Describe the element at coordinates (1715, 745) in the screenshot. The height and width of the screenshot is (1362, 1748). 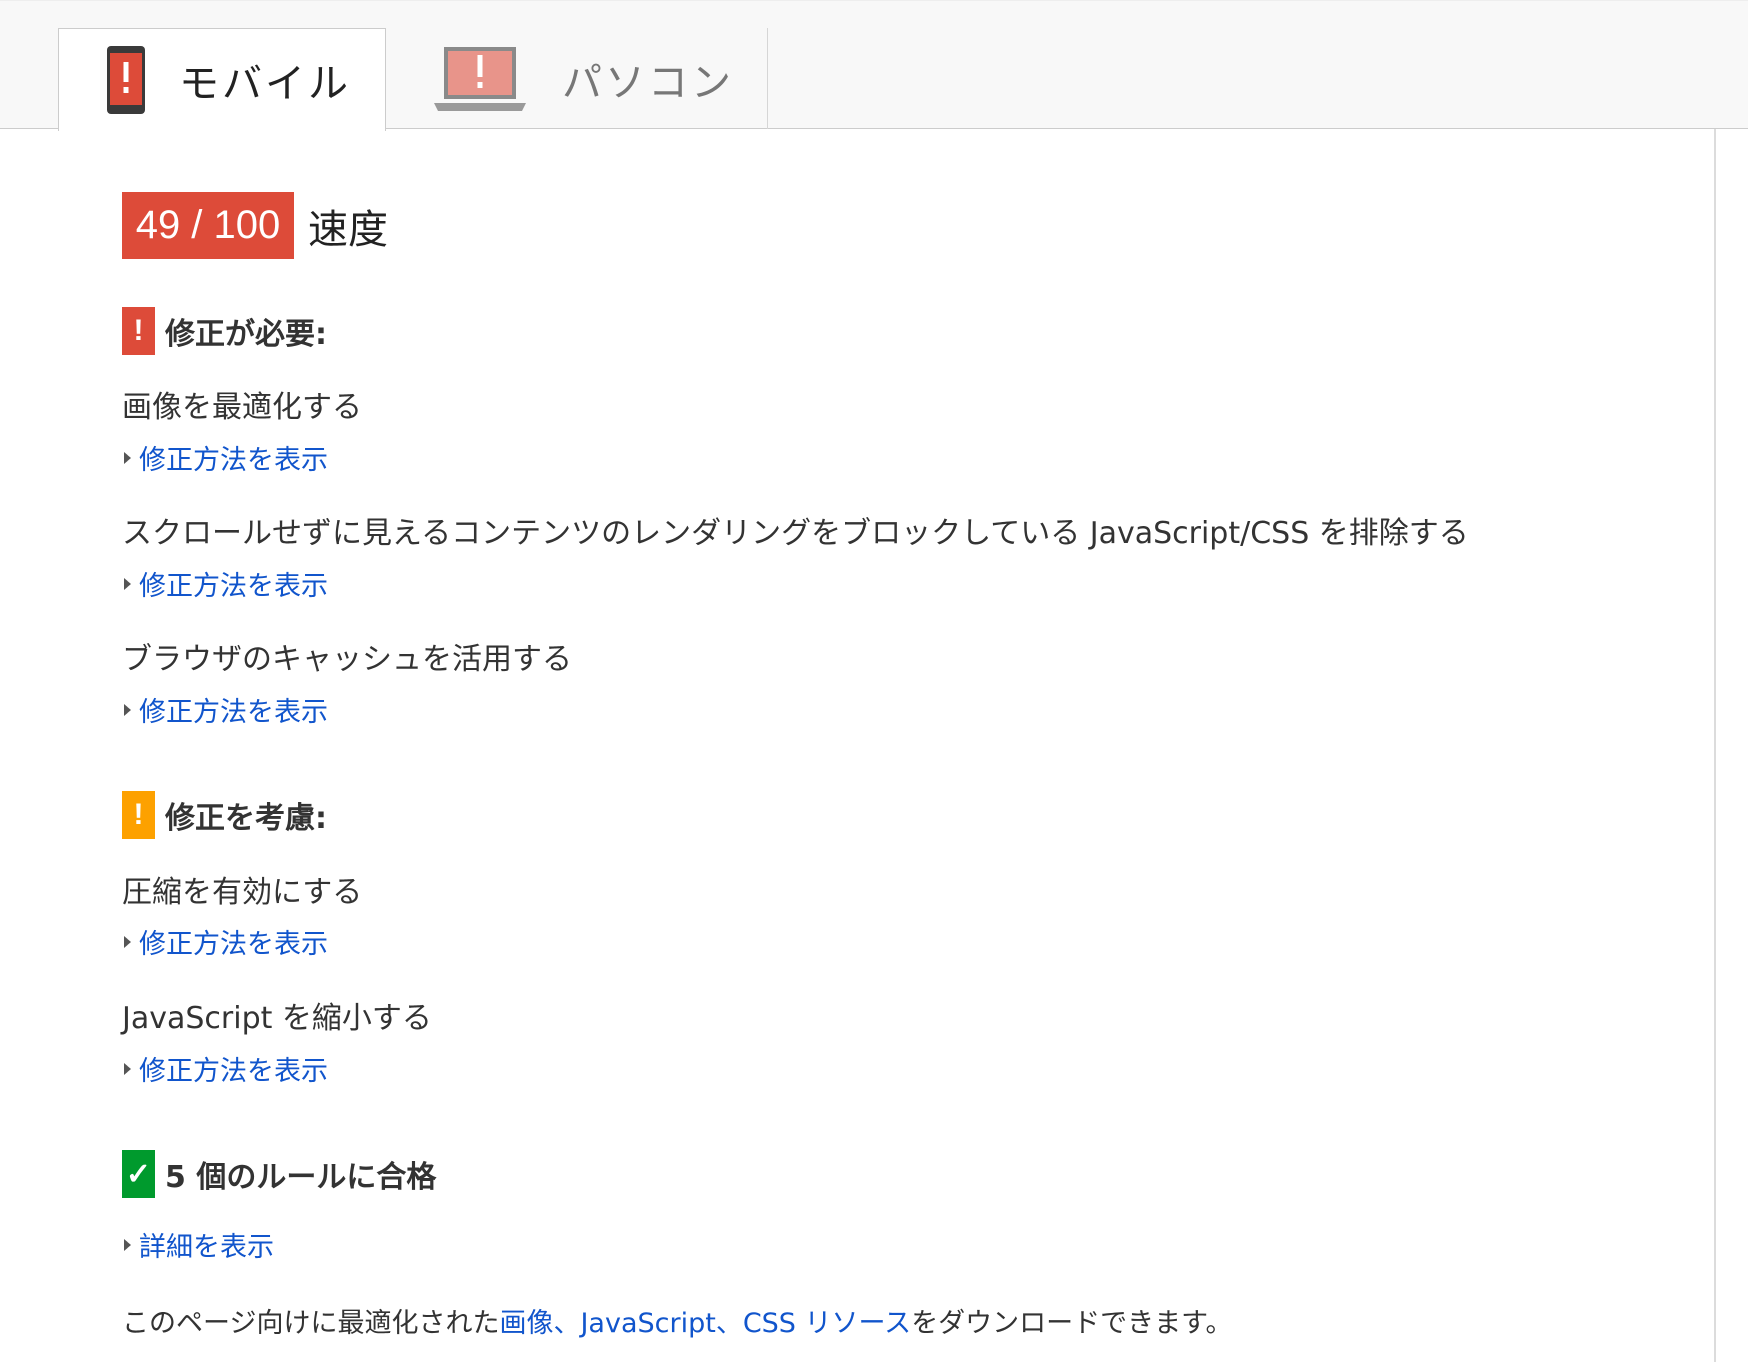
I see `panel-border` at that location.